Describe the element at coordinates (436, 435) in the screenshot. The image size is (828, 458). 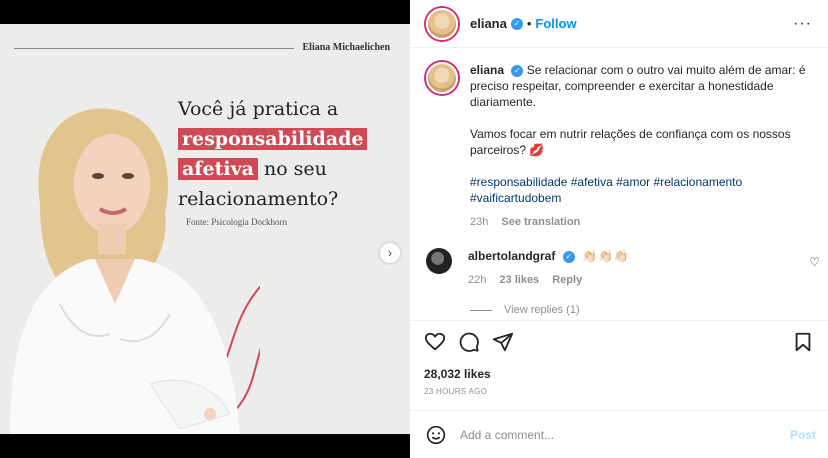
I see `emoji-icon` at that location.